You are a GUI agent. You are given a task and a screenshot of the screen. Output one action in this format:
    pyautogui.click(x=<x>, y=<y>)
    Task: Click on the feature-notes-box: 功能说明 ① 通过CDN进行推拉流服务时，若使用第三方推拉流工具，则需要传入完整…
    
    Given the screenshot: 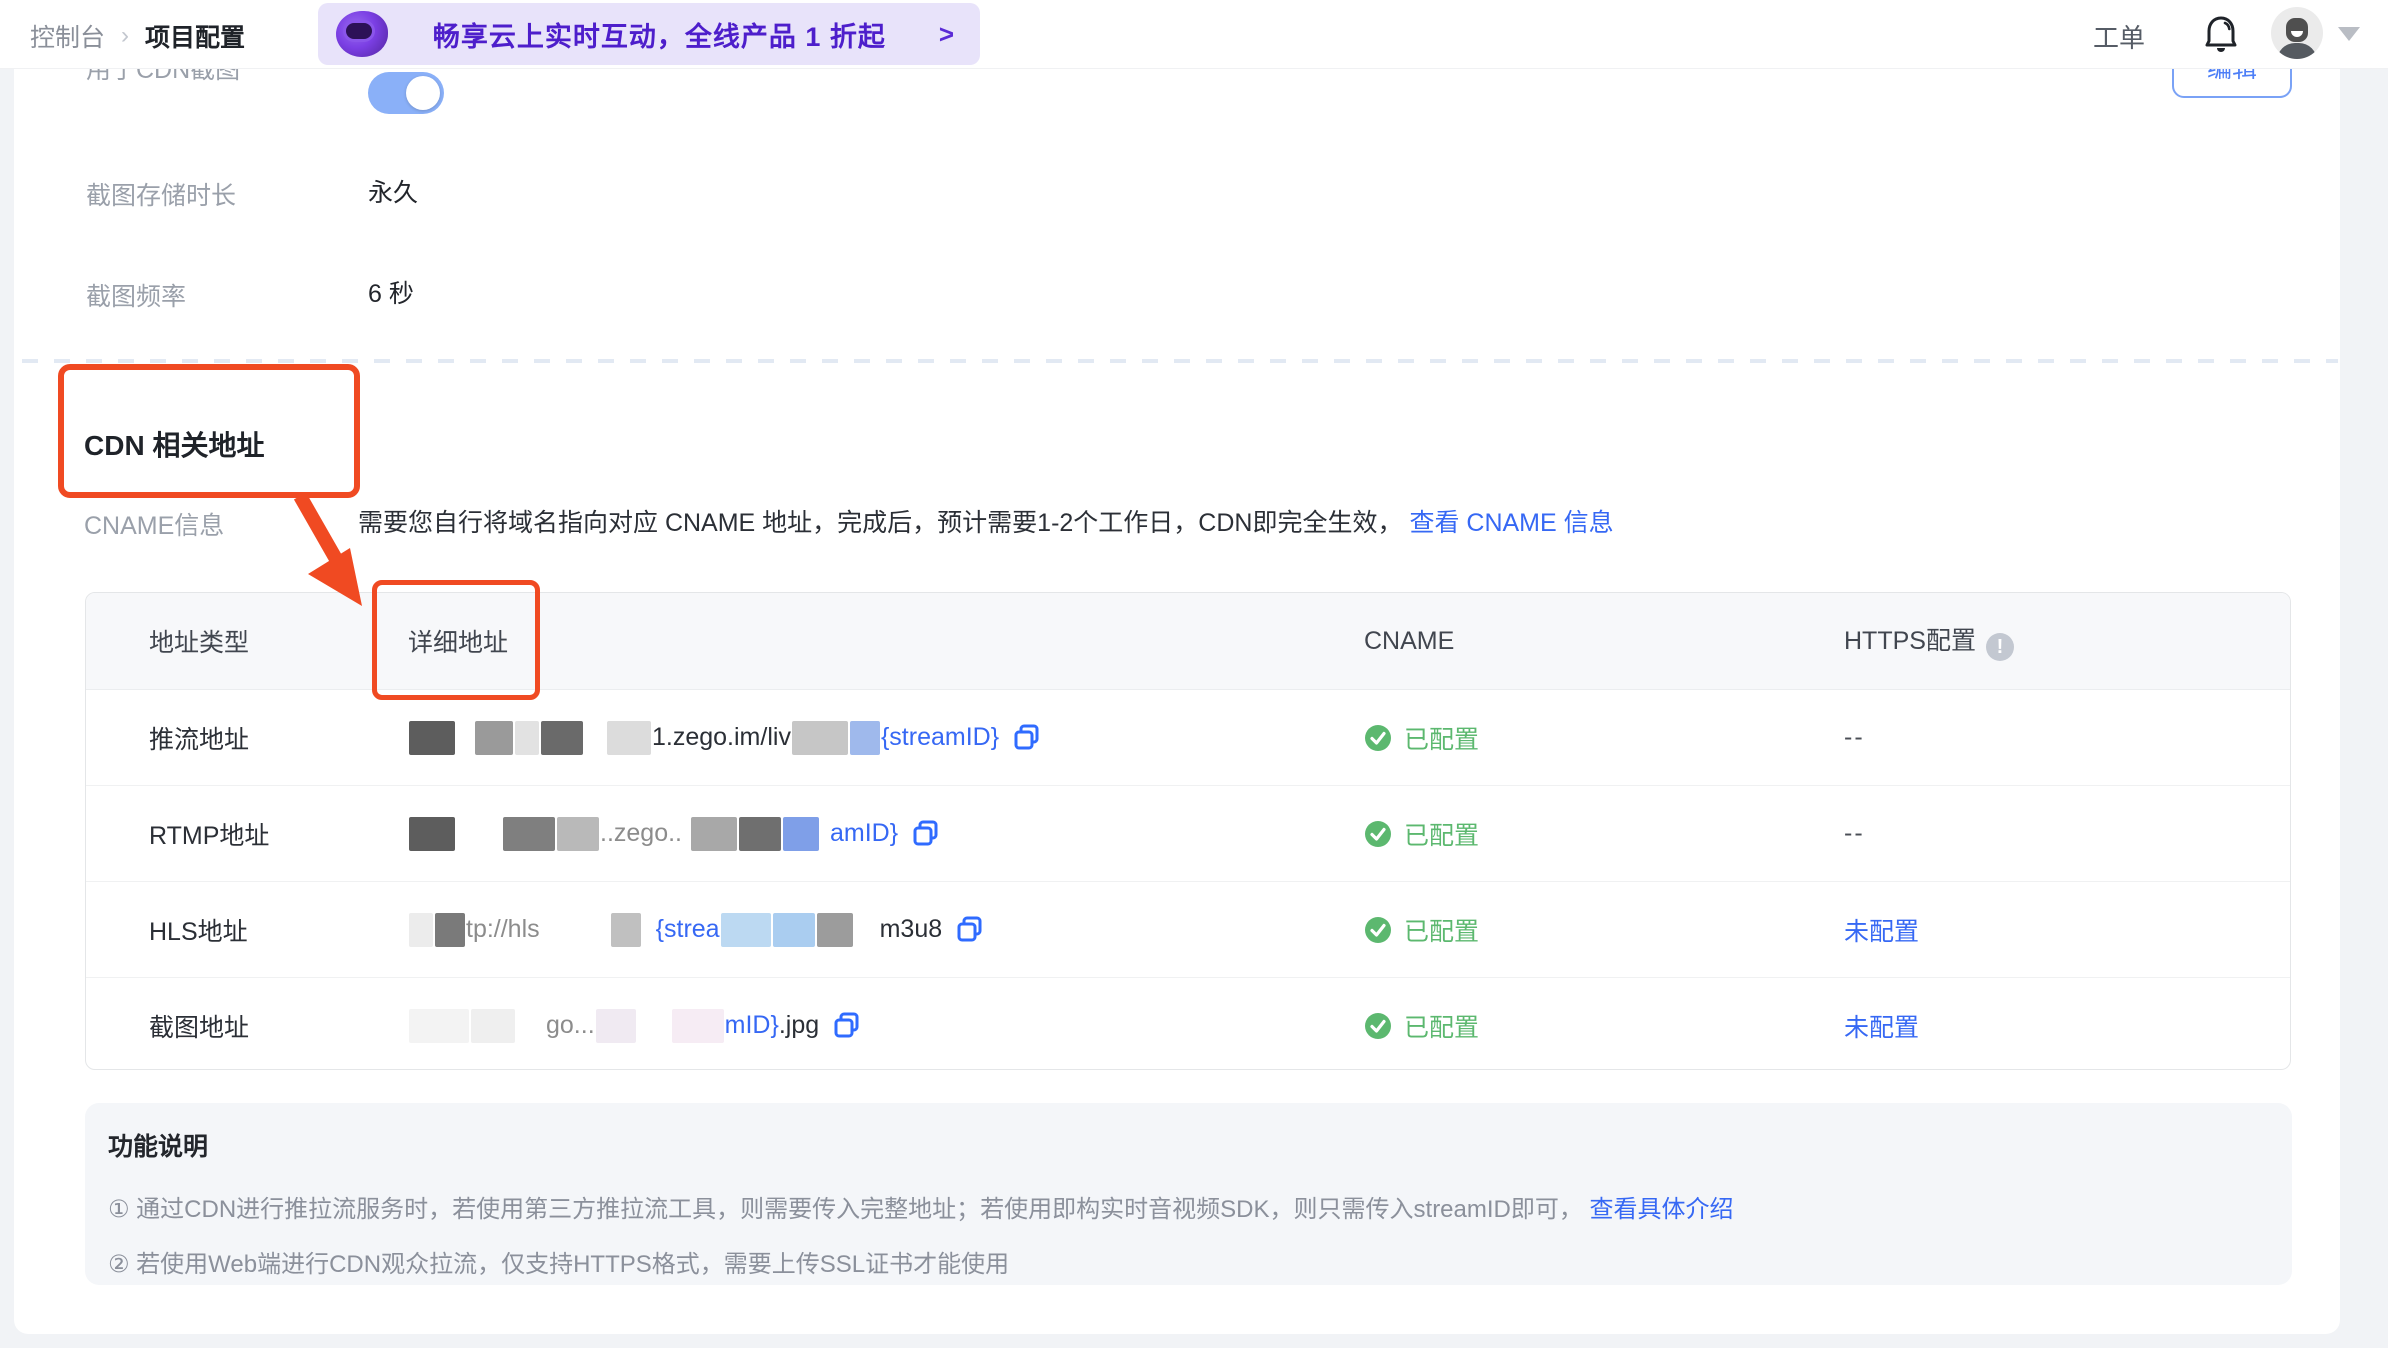 What is the action you would take?
    pyautogui.click(x=1188, y=1194)
    